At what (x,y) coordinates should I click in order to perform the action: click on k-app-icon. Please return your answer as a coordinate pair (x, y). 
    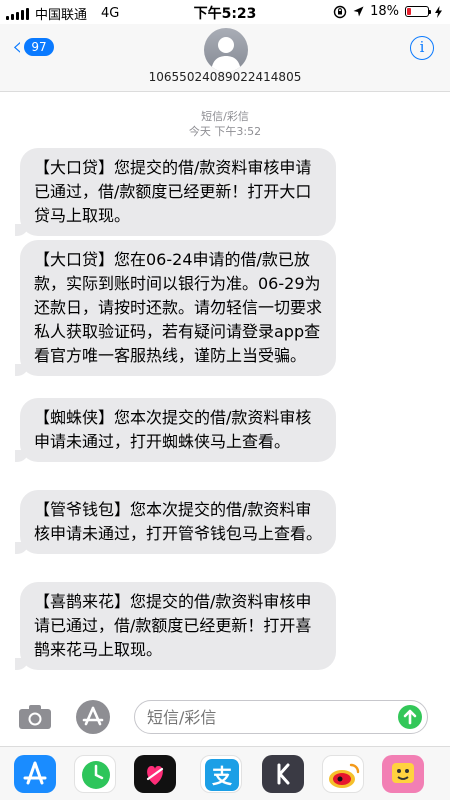
    Looking at the image, I should click on (283, 774).